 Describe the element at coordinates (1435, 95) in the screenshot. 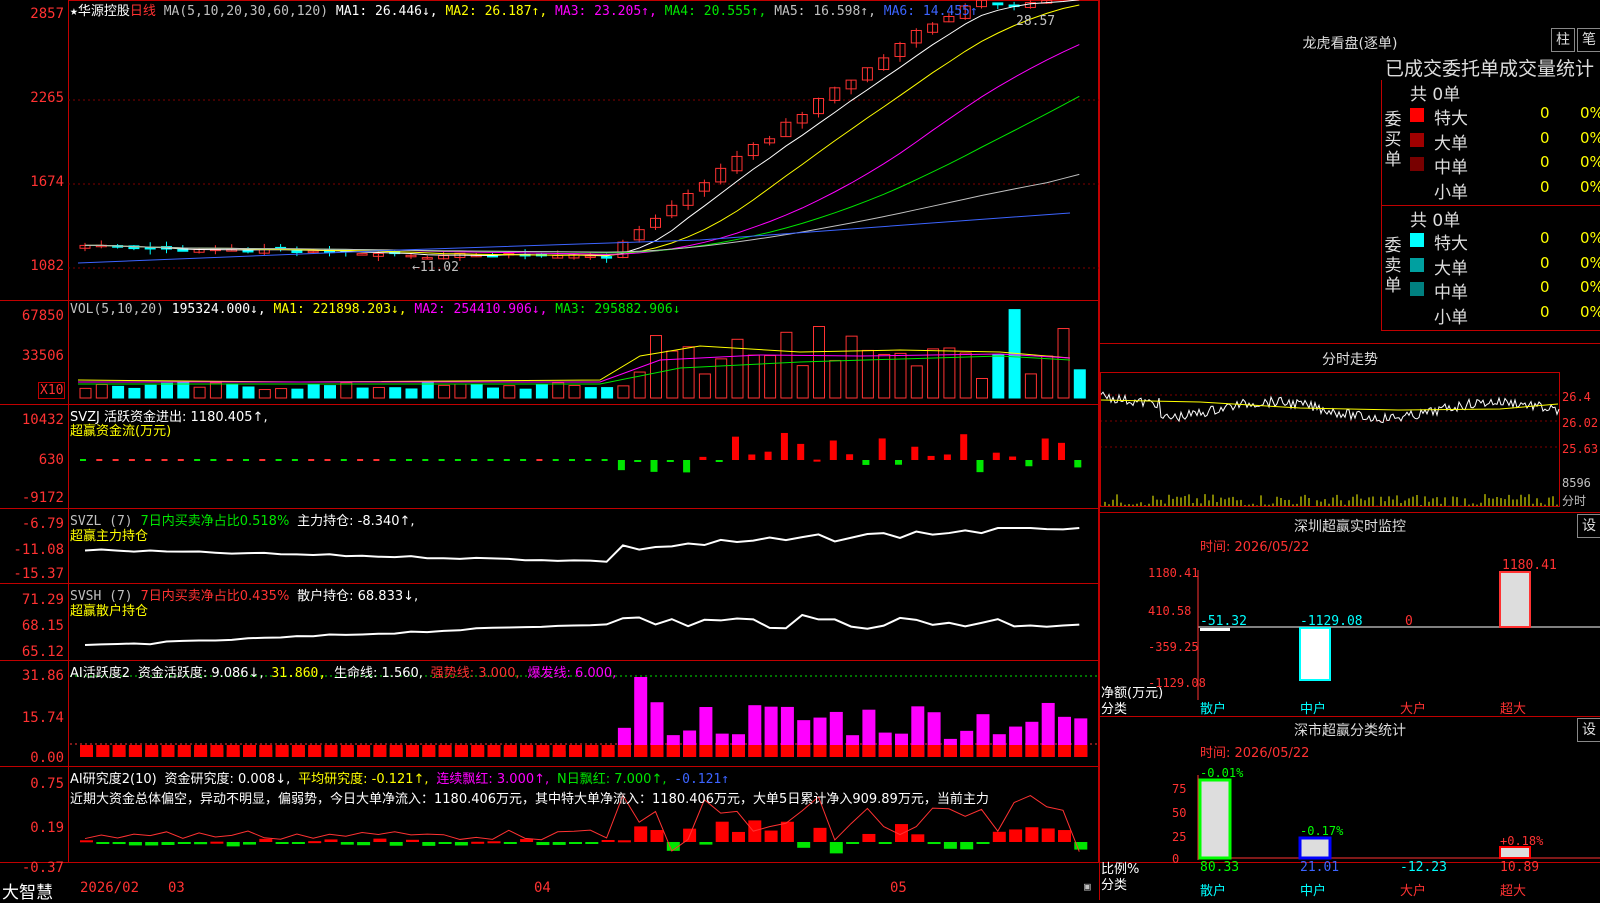

I see `buy-total: 共 0单` at that location.